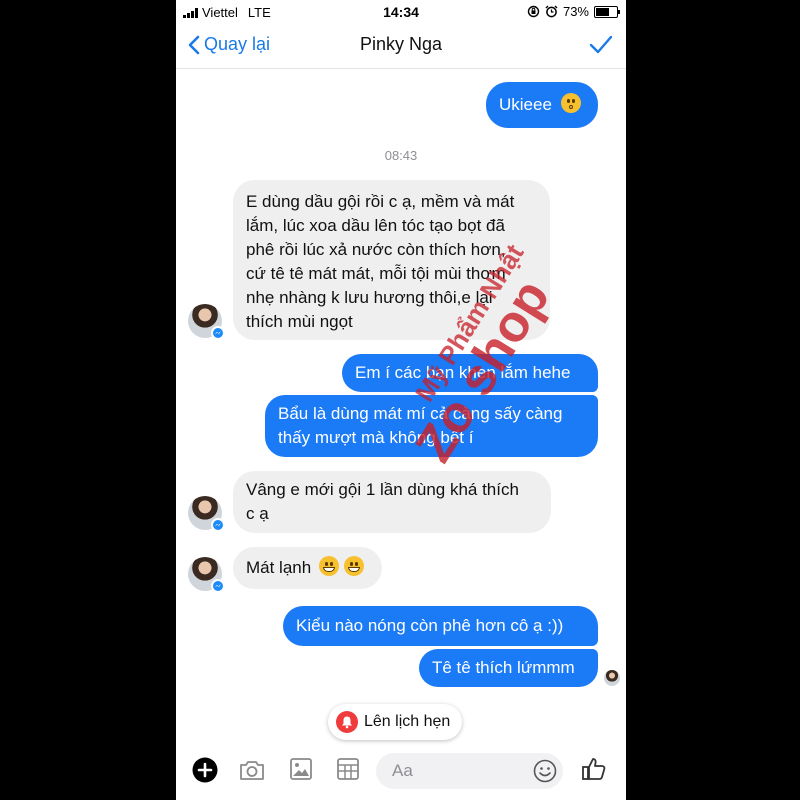 The width and height of the screenshot is (800, 800). What do you see at coordinates (545, 771) in the screenshot?
I see `emoji-icon` at bounding box center [545, 771].